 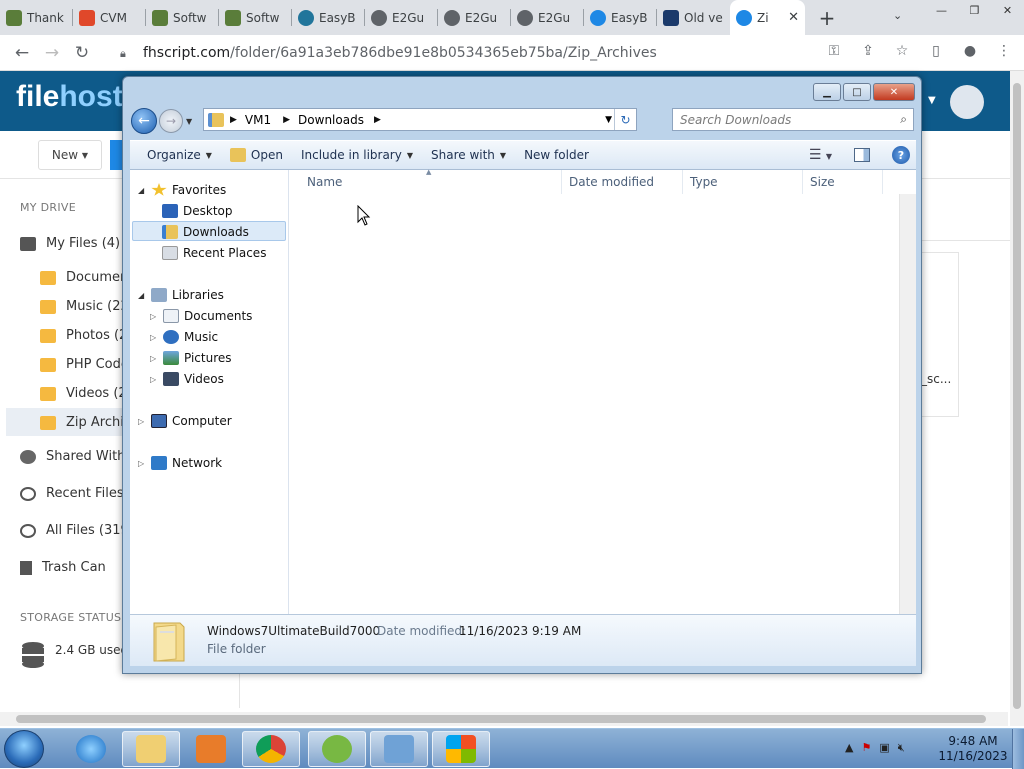 I want to click on taskbar-explorer-button, so click(x=151, y=749).